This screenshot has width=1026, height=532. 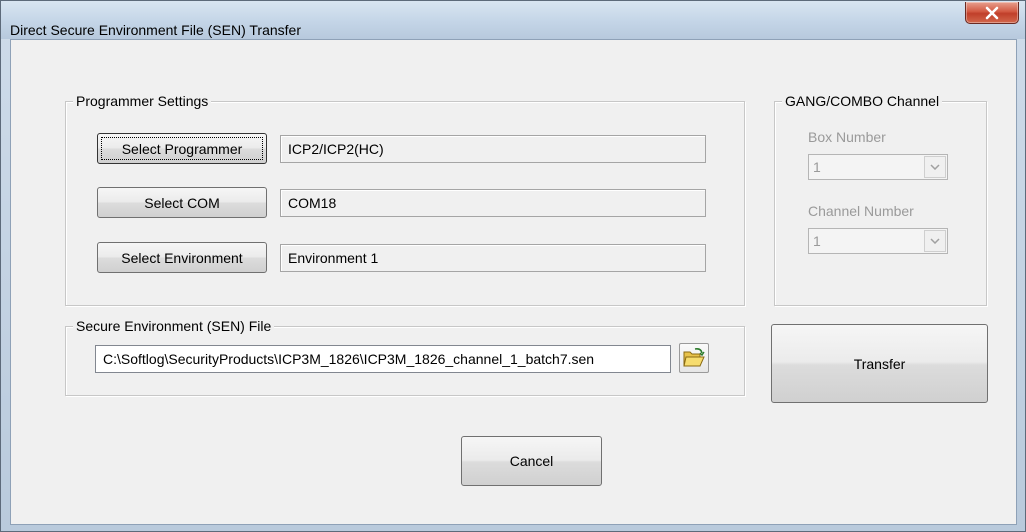 I want to click on channel-number-value: 1, so click(x=817, y=241).